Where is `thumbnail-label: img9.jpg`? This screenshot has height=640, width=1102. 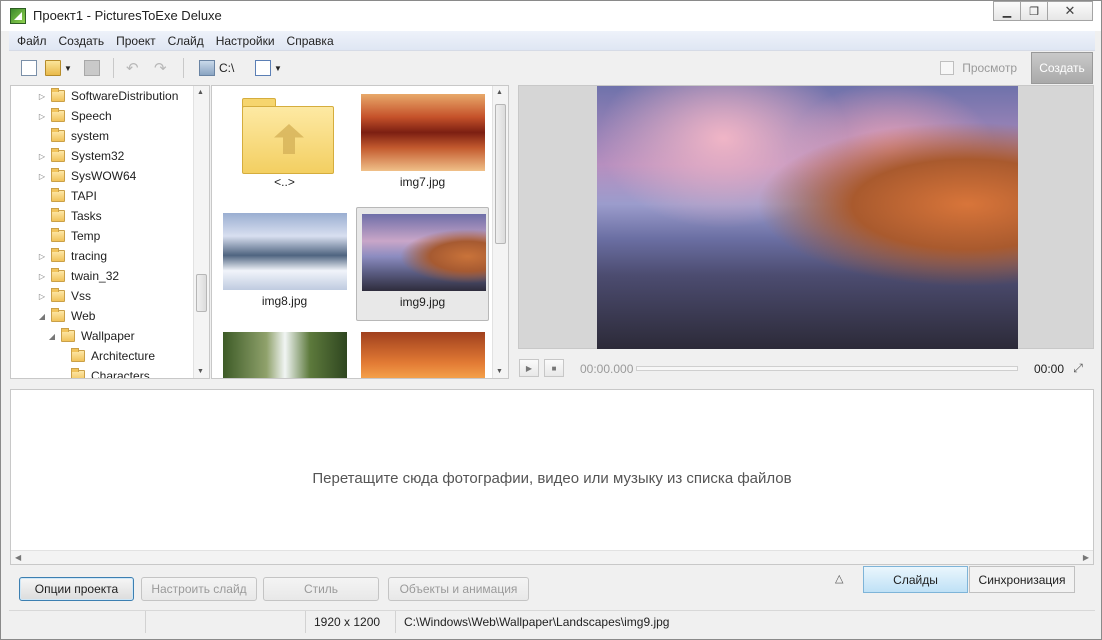
thumbnail-label: img9.jpg is located at coordinates (422, 302).